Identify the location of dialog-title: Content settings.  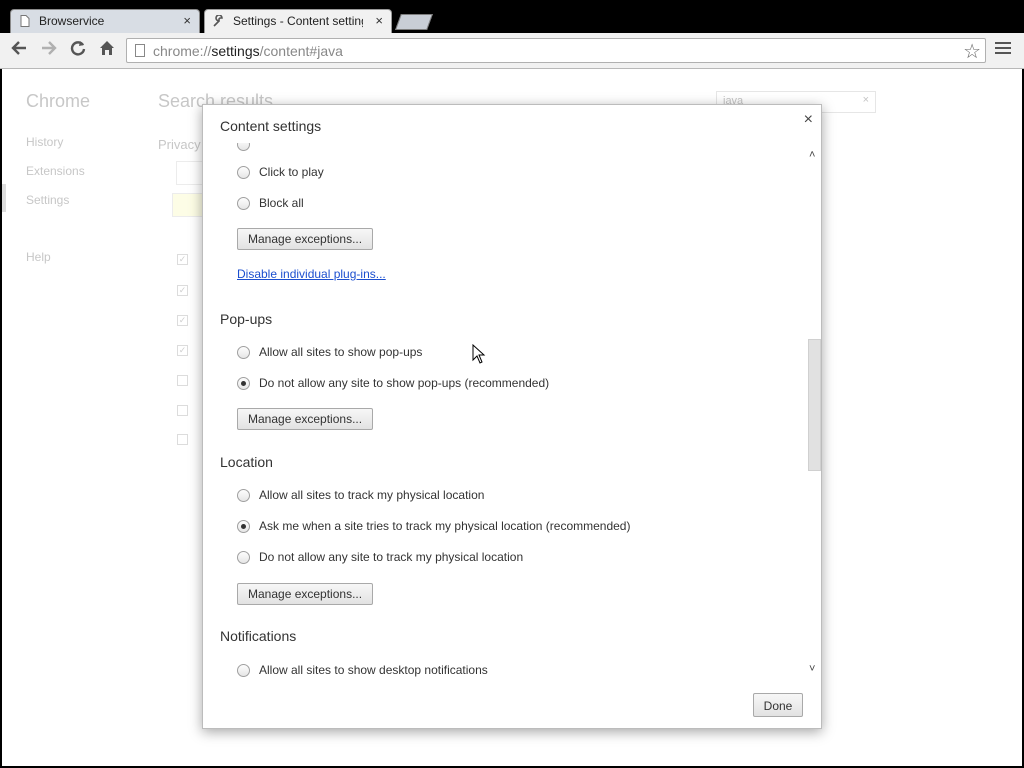
(271, 126).